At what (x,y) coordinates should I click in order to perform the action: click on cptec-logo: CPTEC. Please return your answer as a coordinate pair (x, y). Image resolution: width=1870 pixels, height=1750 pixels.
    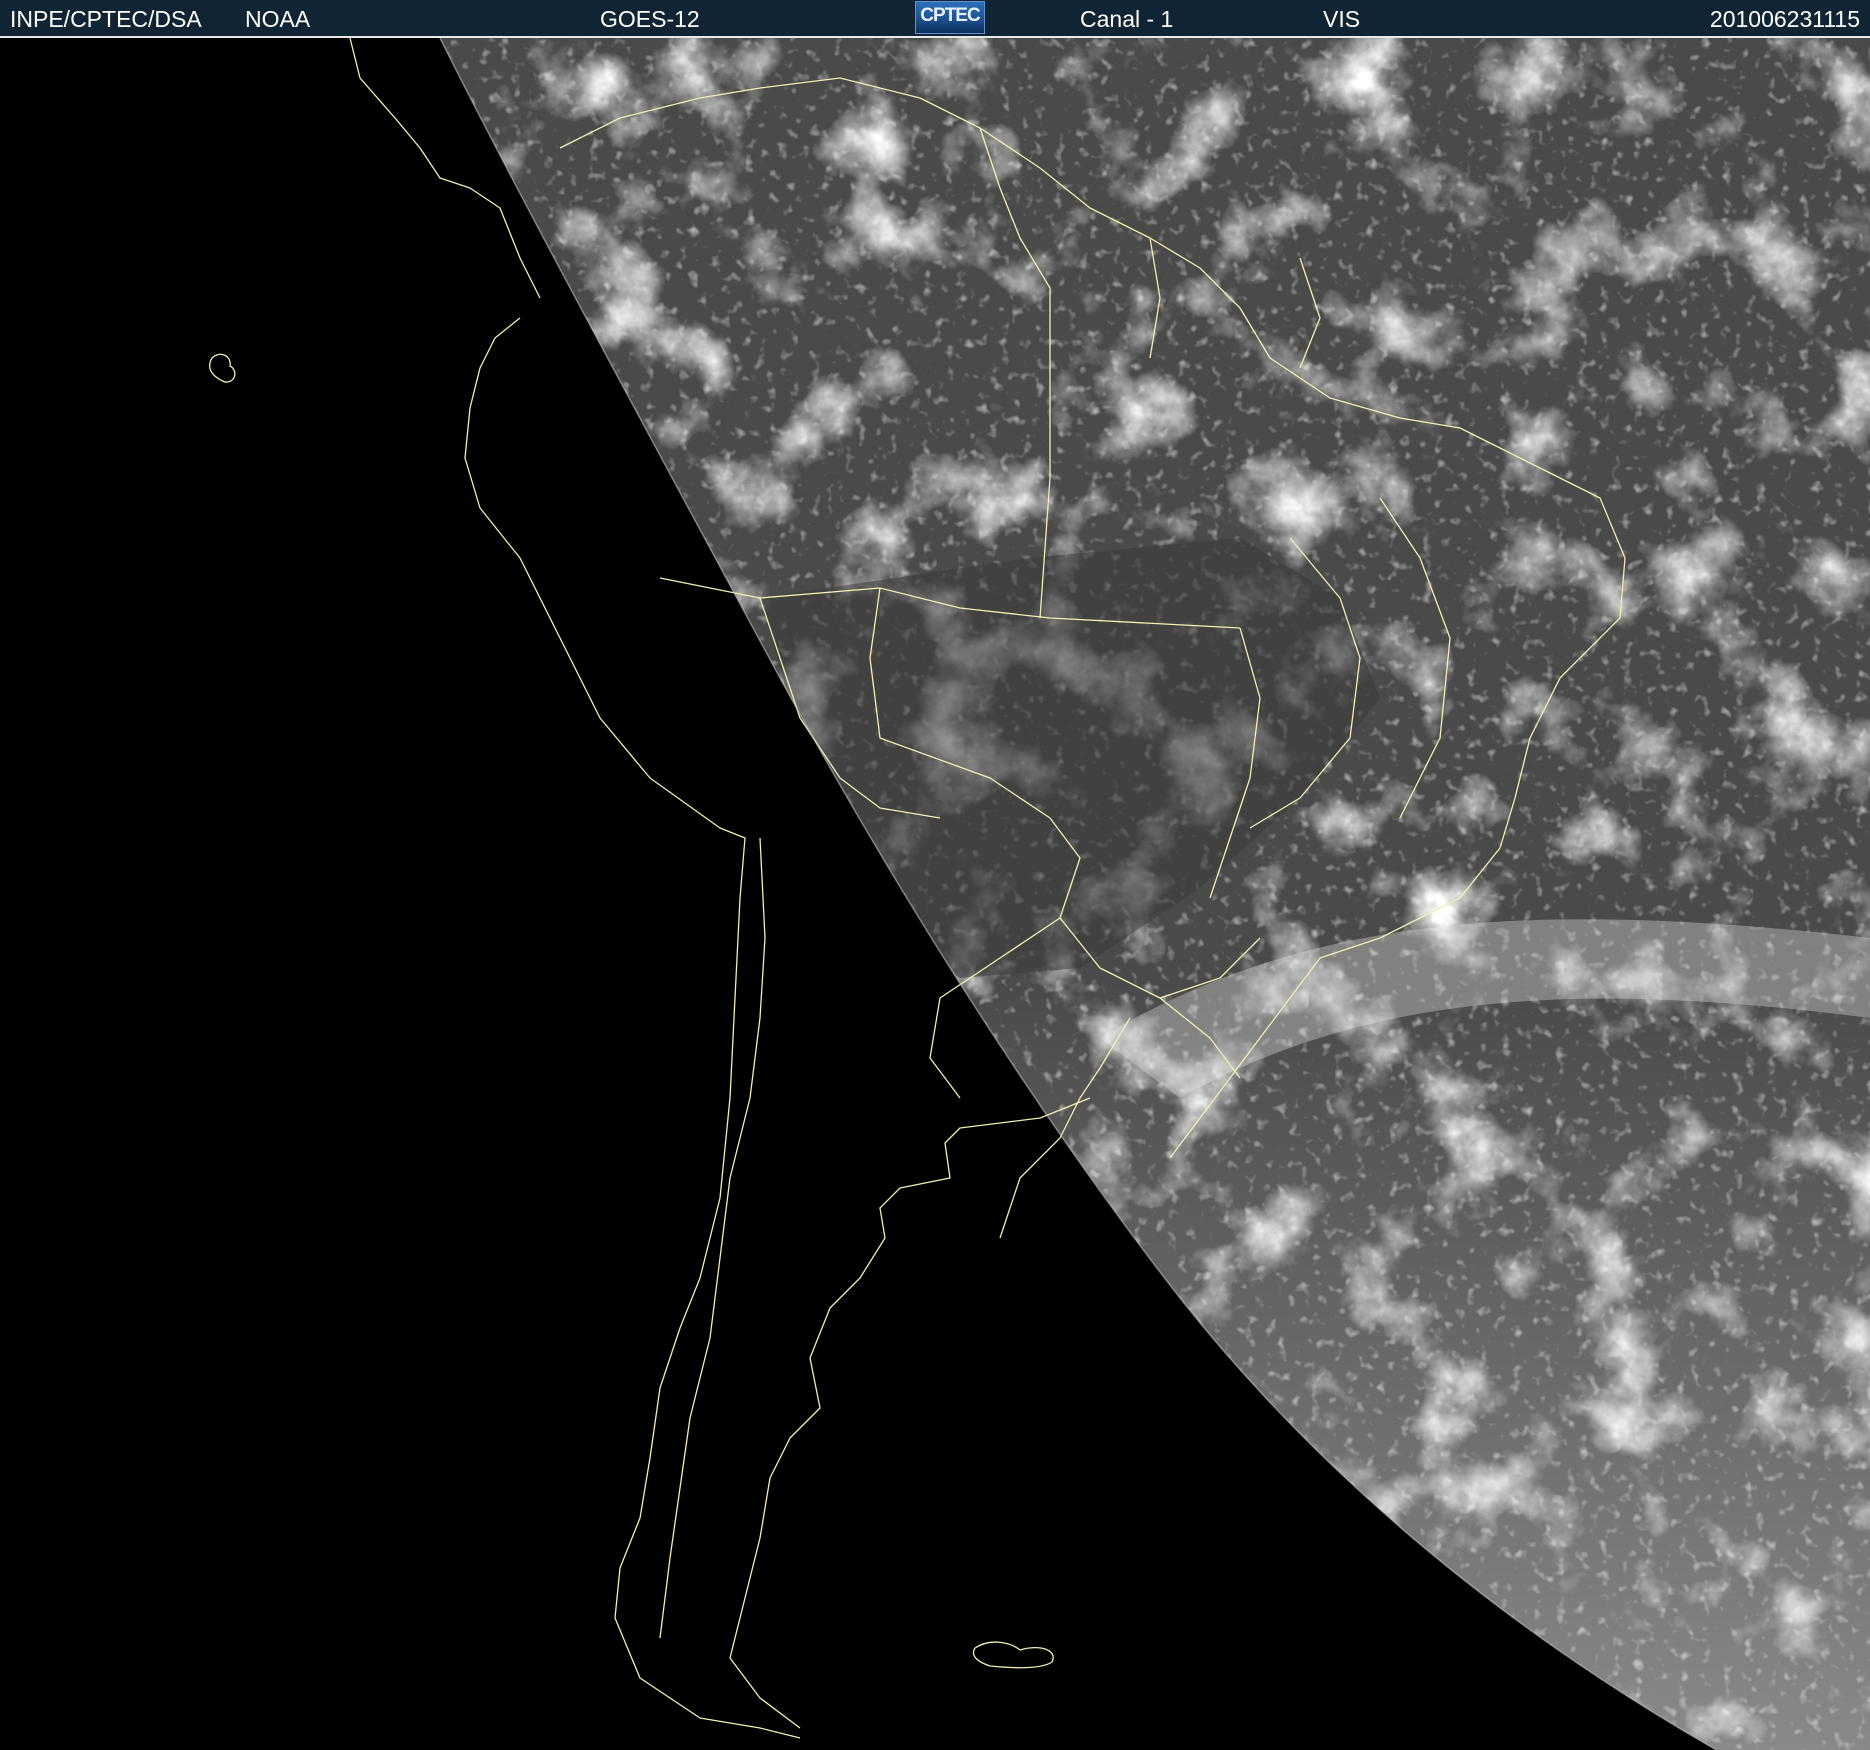
    Looking at the image, I should click on (950, 17).